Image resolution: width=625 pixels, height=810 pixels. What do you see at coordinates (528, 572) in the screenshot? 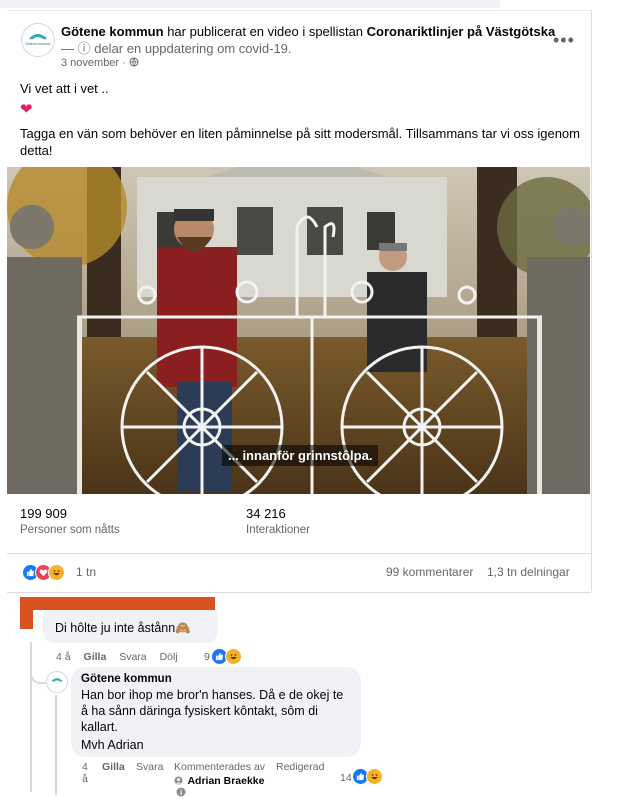
I see `shares-count: 1,3 tn delningar` at bounding box center [528, 572].